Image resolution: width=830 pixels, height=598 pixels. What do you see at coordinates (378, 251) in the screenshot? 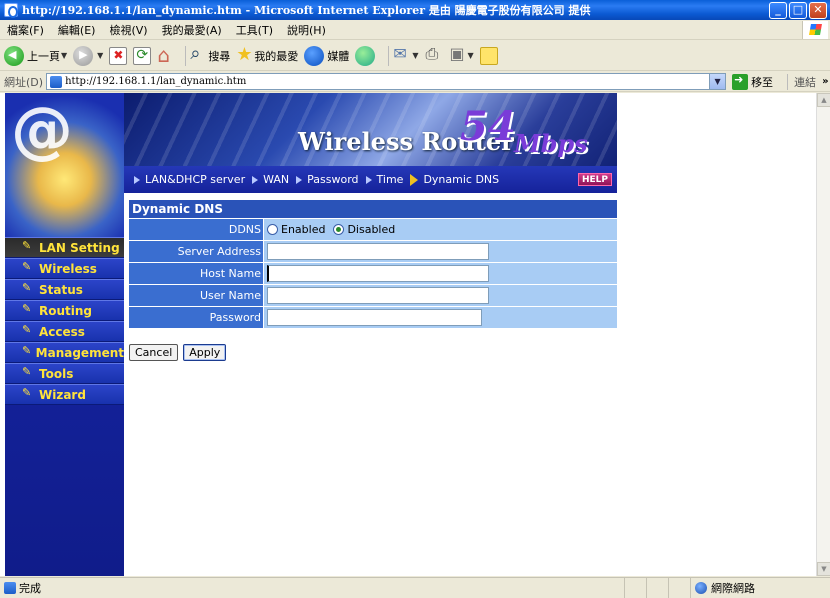
I see `server-address-input` at bounding box center [378, 251].